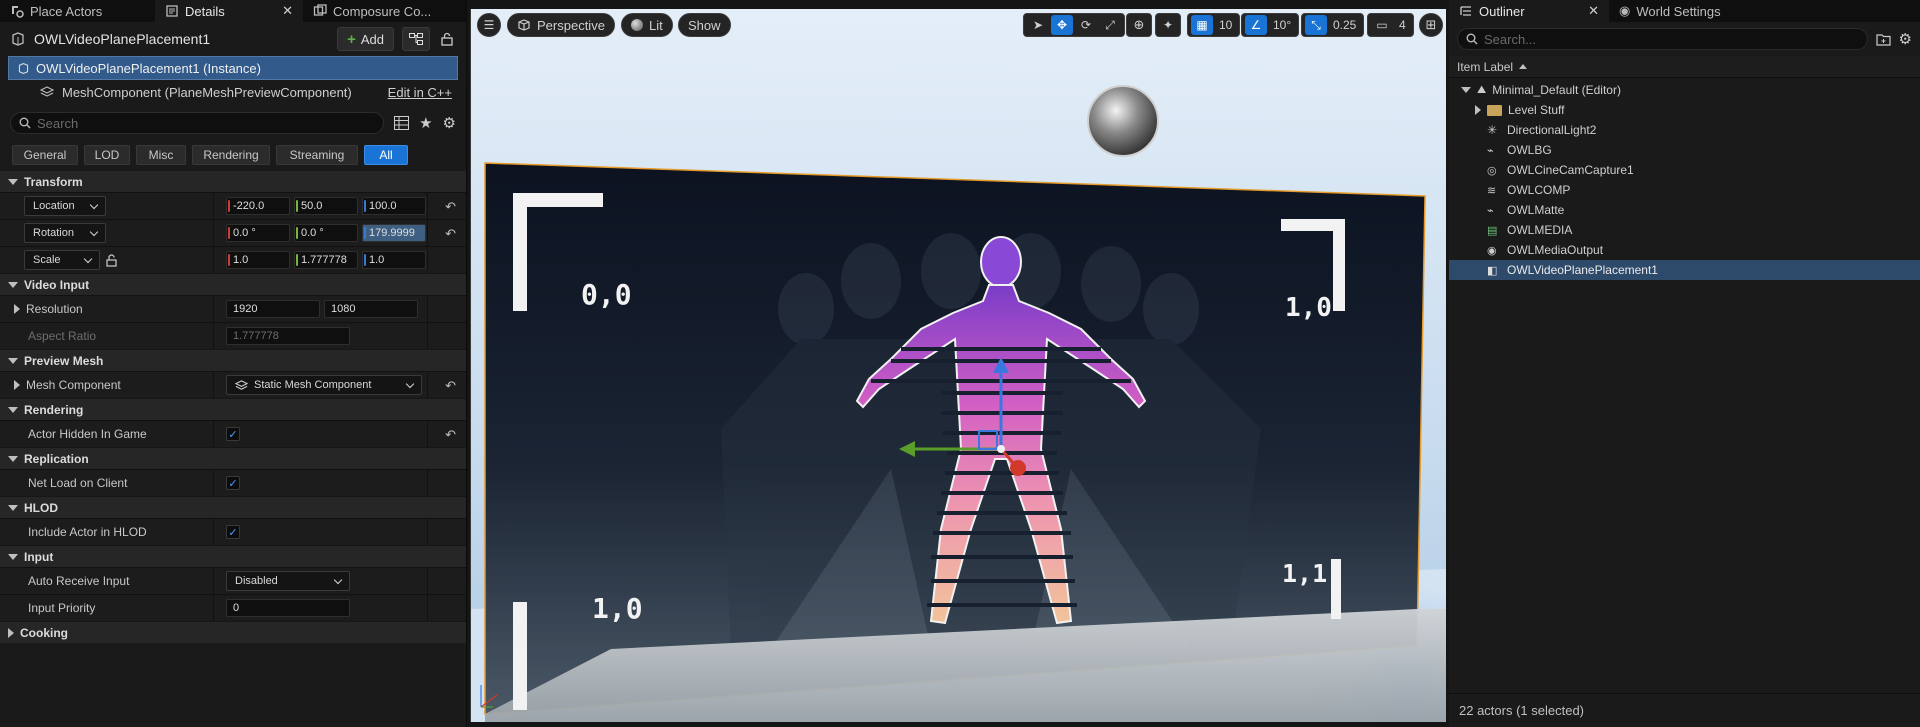 This screenshot has width=1920, height=727. I want to click on scale-y-field: 1.777778, so click(326, 260).